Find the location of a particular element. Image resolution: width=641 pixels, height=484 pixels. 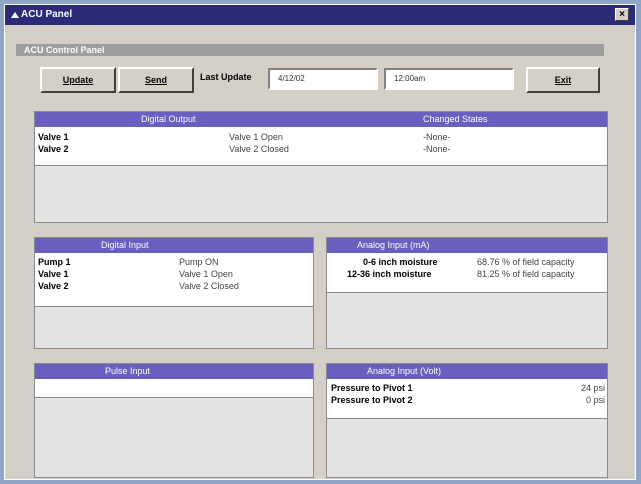

digital-input-title: Digital Input is located at coordinates (125, 245).